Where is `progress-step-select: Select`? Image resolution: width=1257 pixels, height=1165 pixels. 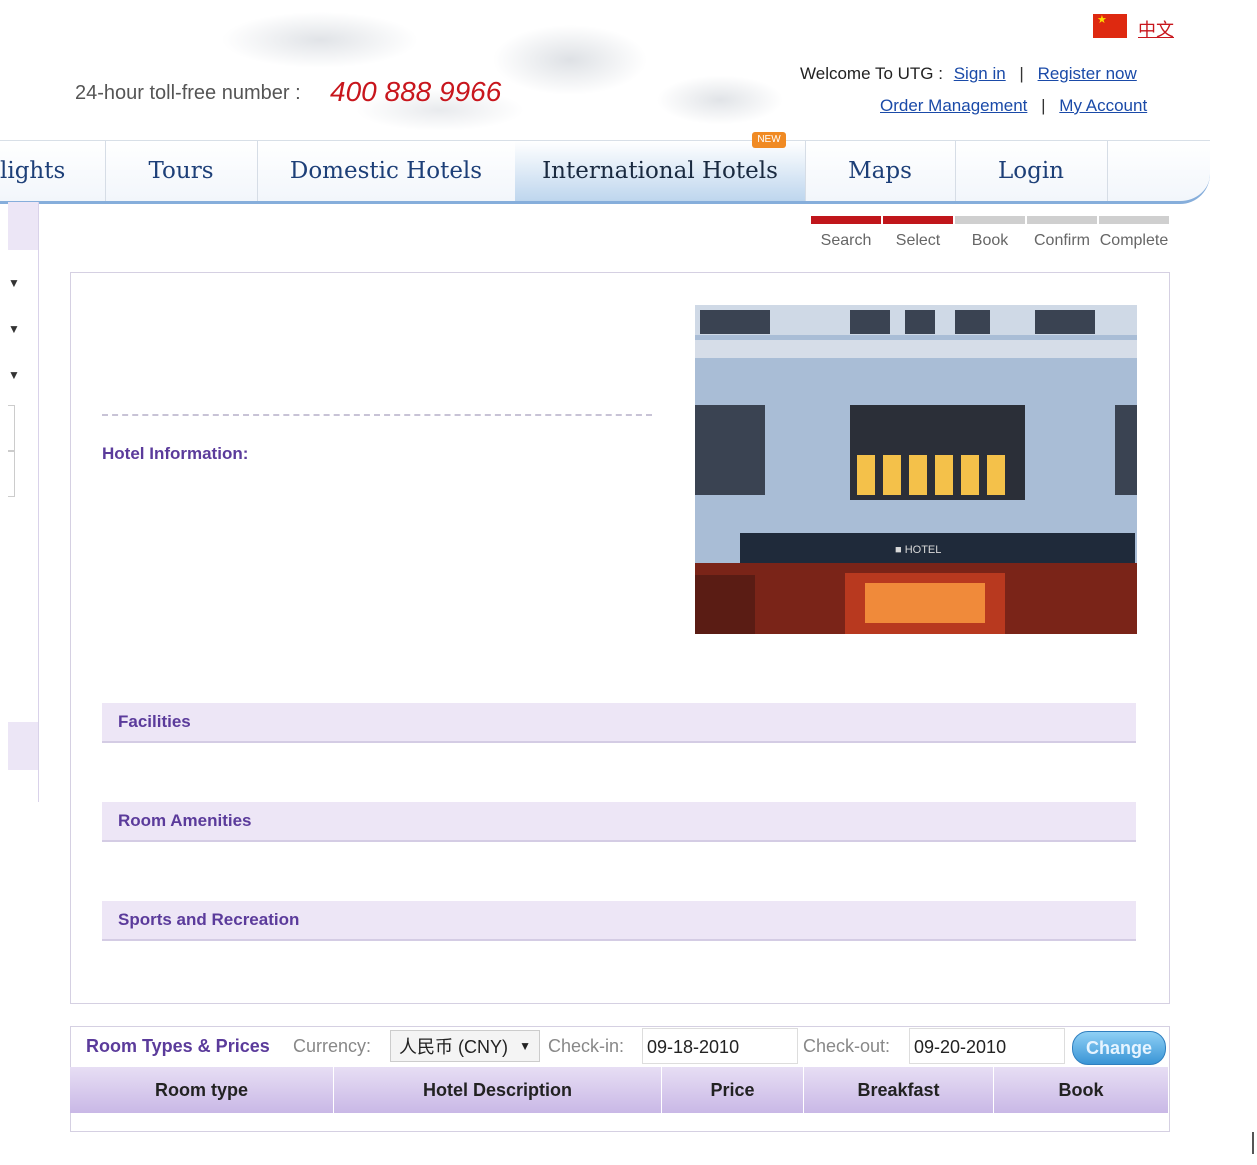
progress-step-select: Select is located at coordinates (918, 233).